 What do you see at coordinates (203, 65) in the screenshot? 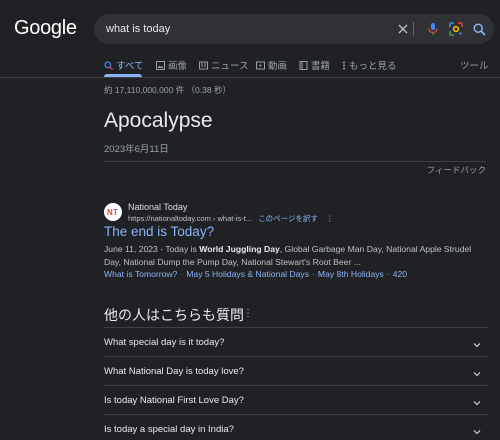
I see `news-icon` at bounding box center [203, 65].